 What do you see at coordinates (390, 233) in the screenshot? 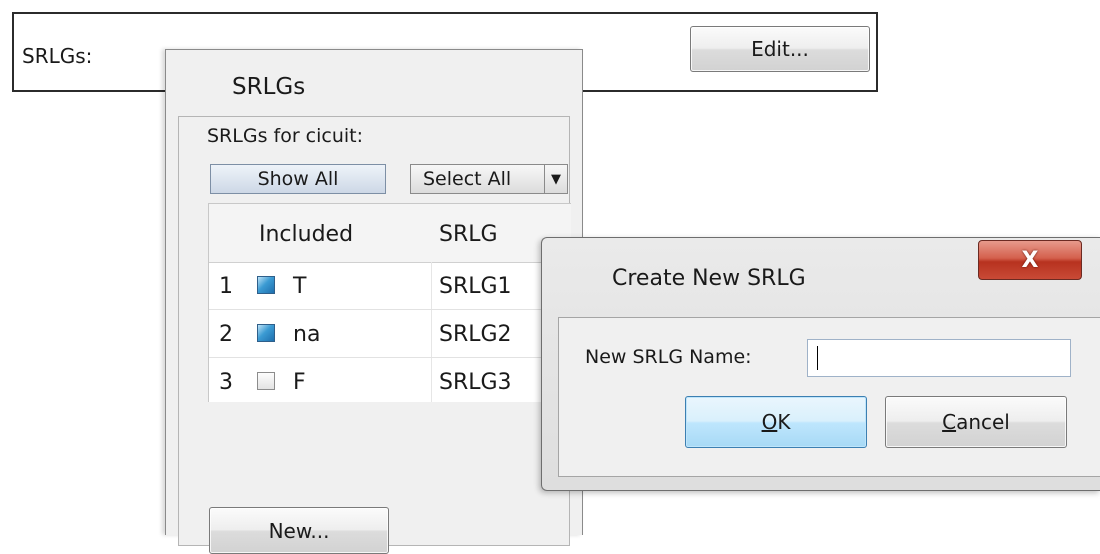
I see `table-header: Included SRLG` at bounding box center [390, 233].